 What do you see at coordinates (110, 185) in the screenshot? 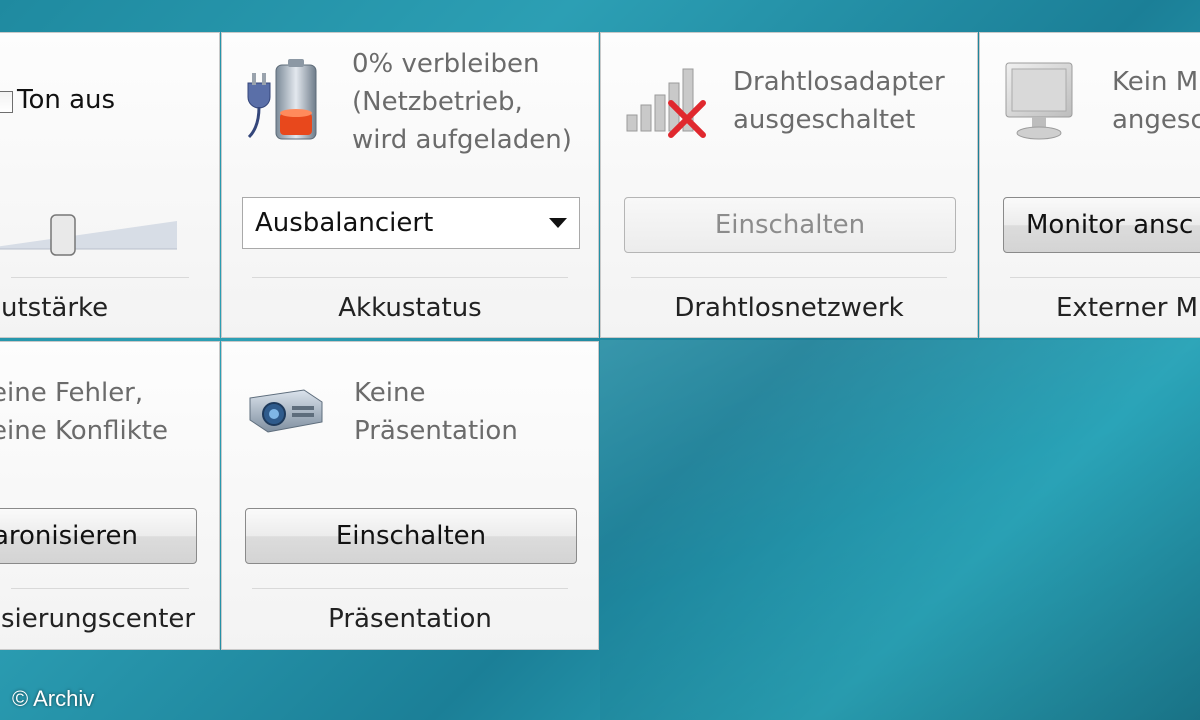
I see `tile-volume: Ton aus utstärke` at bounding box center [110, 185].